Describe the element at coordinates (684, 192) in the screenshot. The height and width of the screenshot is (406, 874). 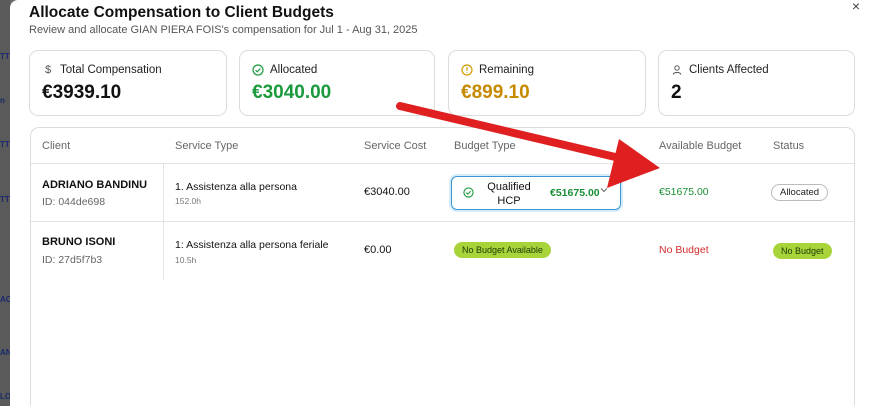
I see `available-budget: €51675.00` at that location.